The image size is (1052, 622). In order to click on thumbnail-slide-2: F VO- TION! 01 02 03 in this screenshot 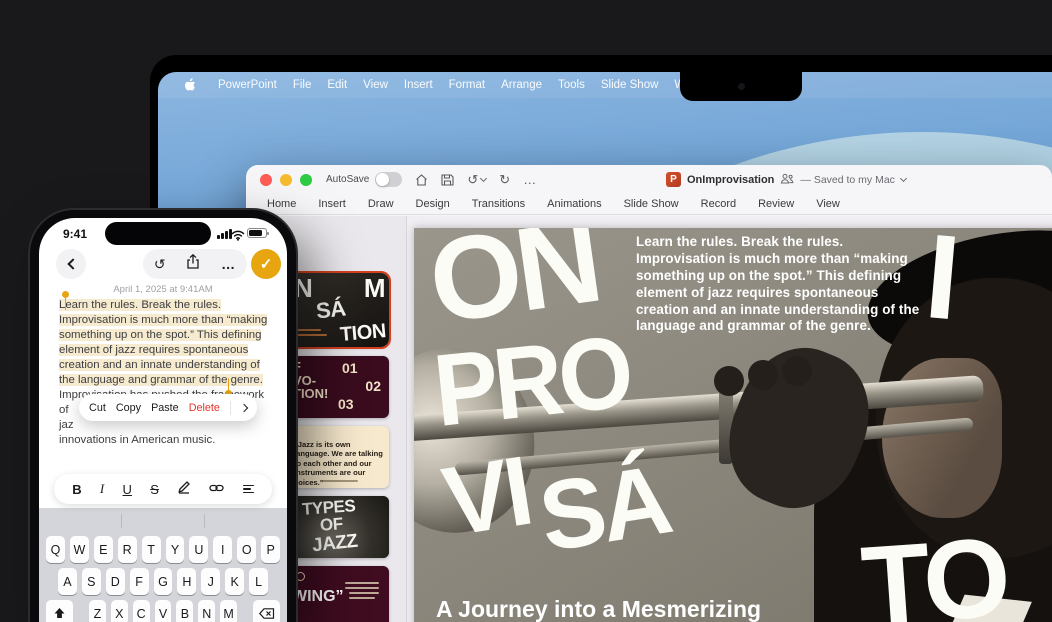, I will do `click(339, 387)`.